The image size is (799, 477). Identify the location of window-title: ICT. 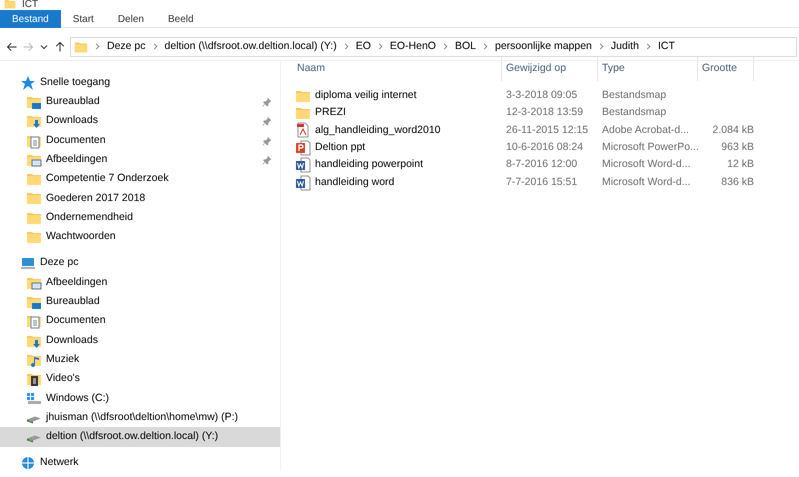
(30, 5).